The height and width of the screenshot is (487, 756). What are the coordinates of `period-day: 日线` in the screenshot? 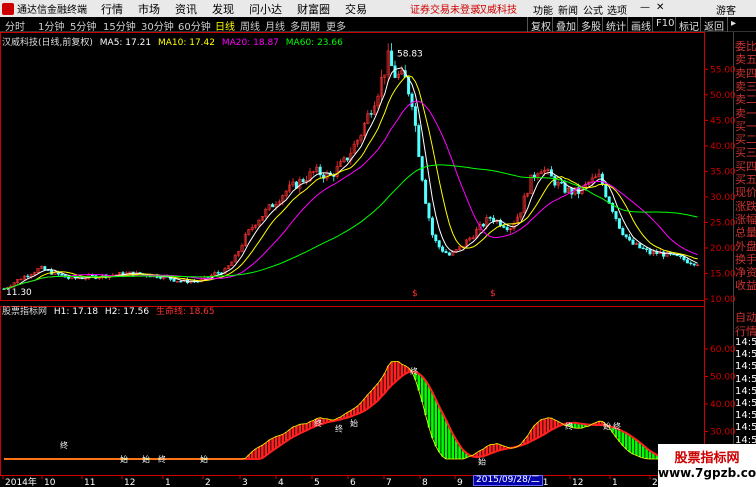 It's located at (225, 25).